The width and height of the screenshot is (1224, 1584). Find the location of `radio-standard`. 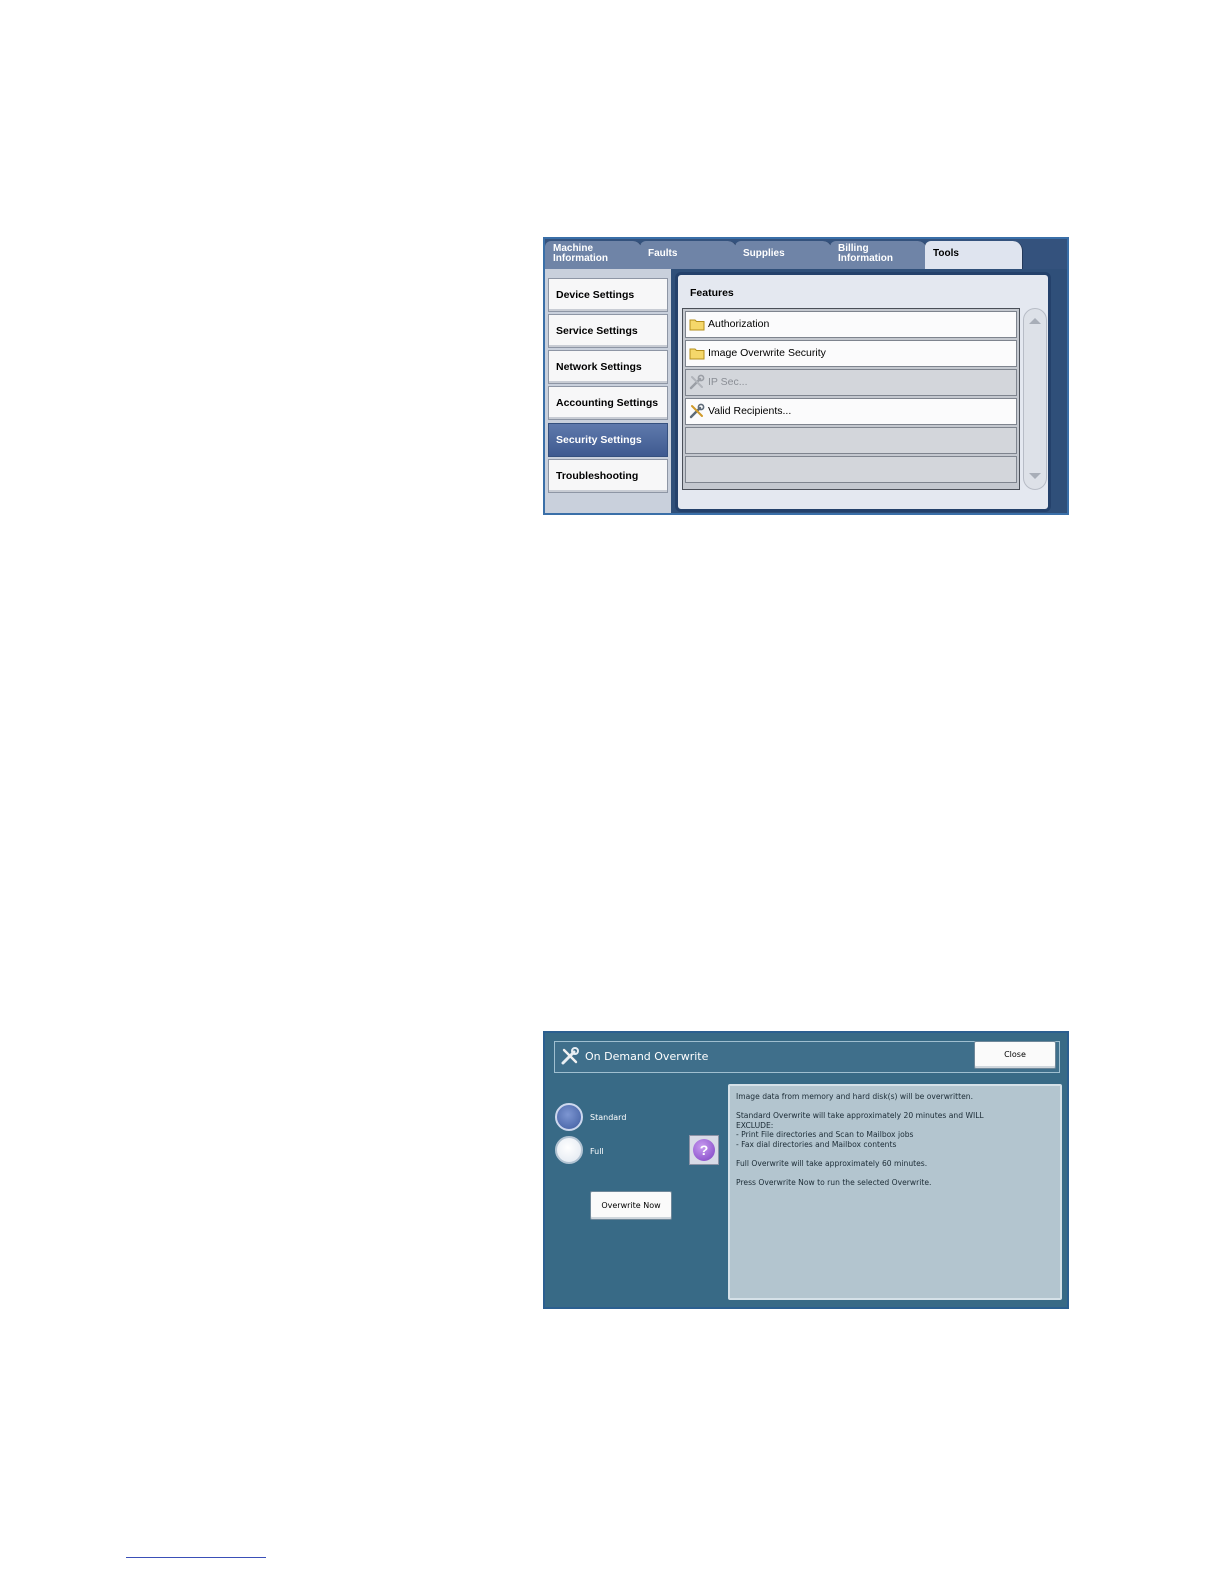

radio-standard is located at coordinates (569, 1117).